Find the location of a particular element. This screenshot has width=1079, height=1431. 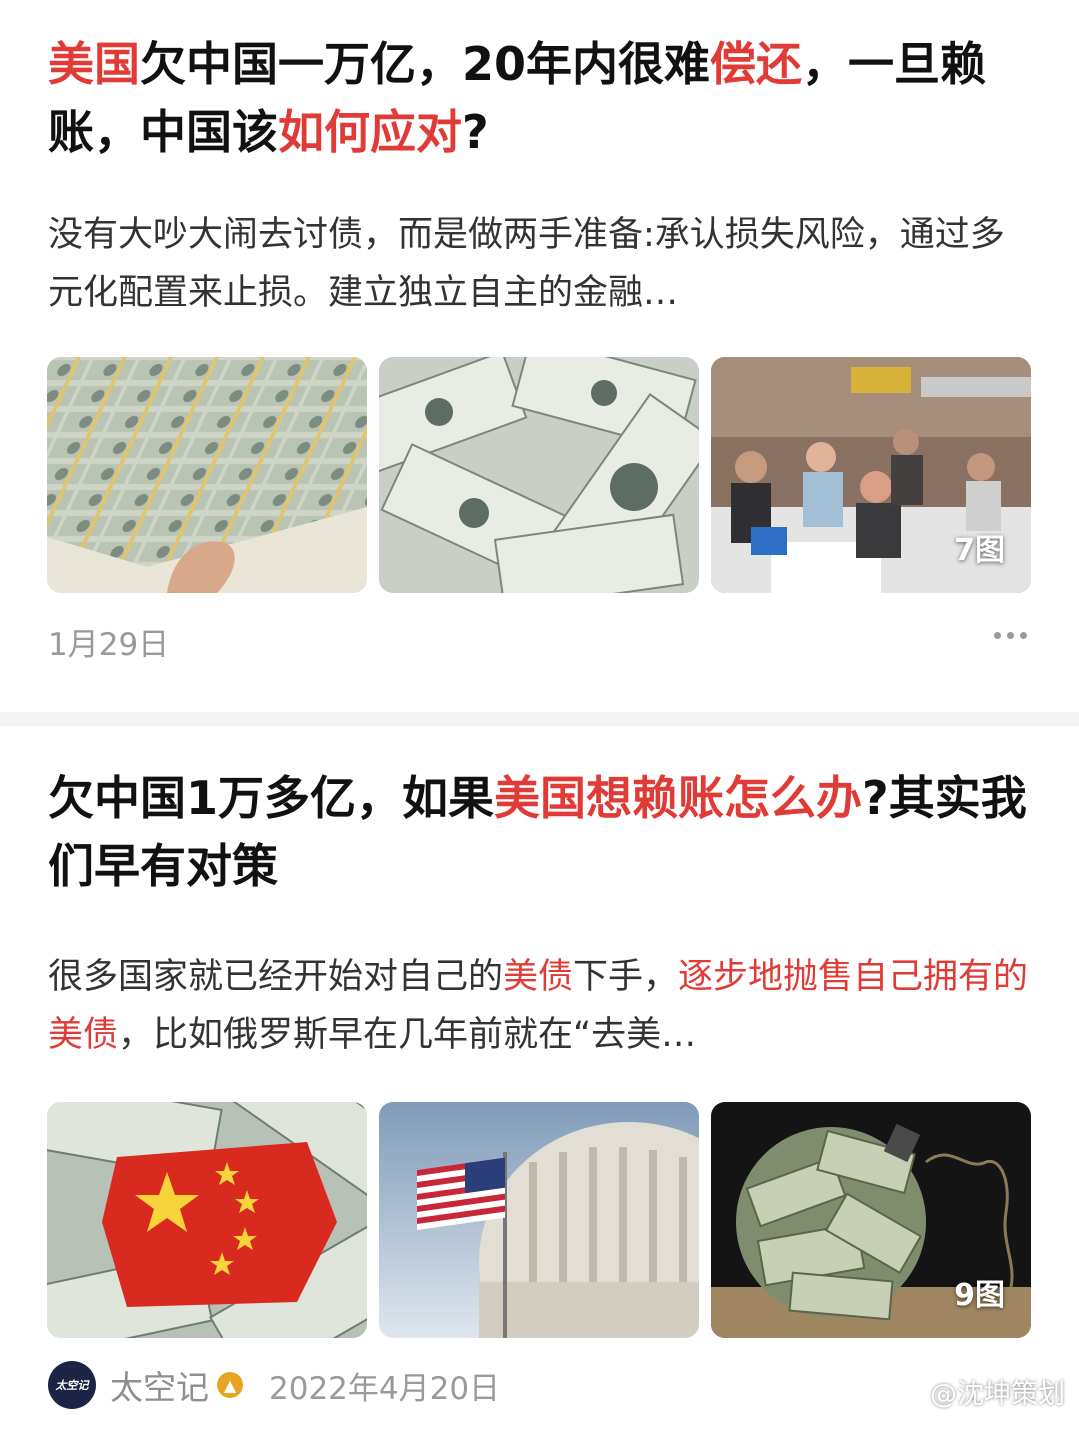

us-capitol-flag-image is located at coordinates (539, 1220).